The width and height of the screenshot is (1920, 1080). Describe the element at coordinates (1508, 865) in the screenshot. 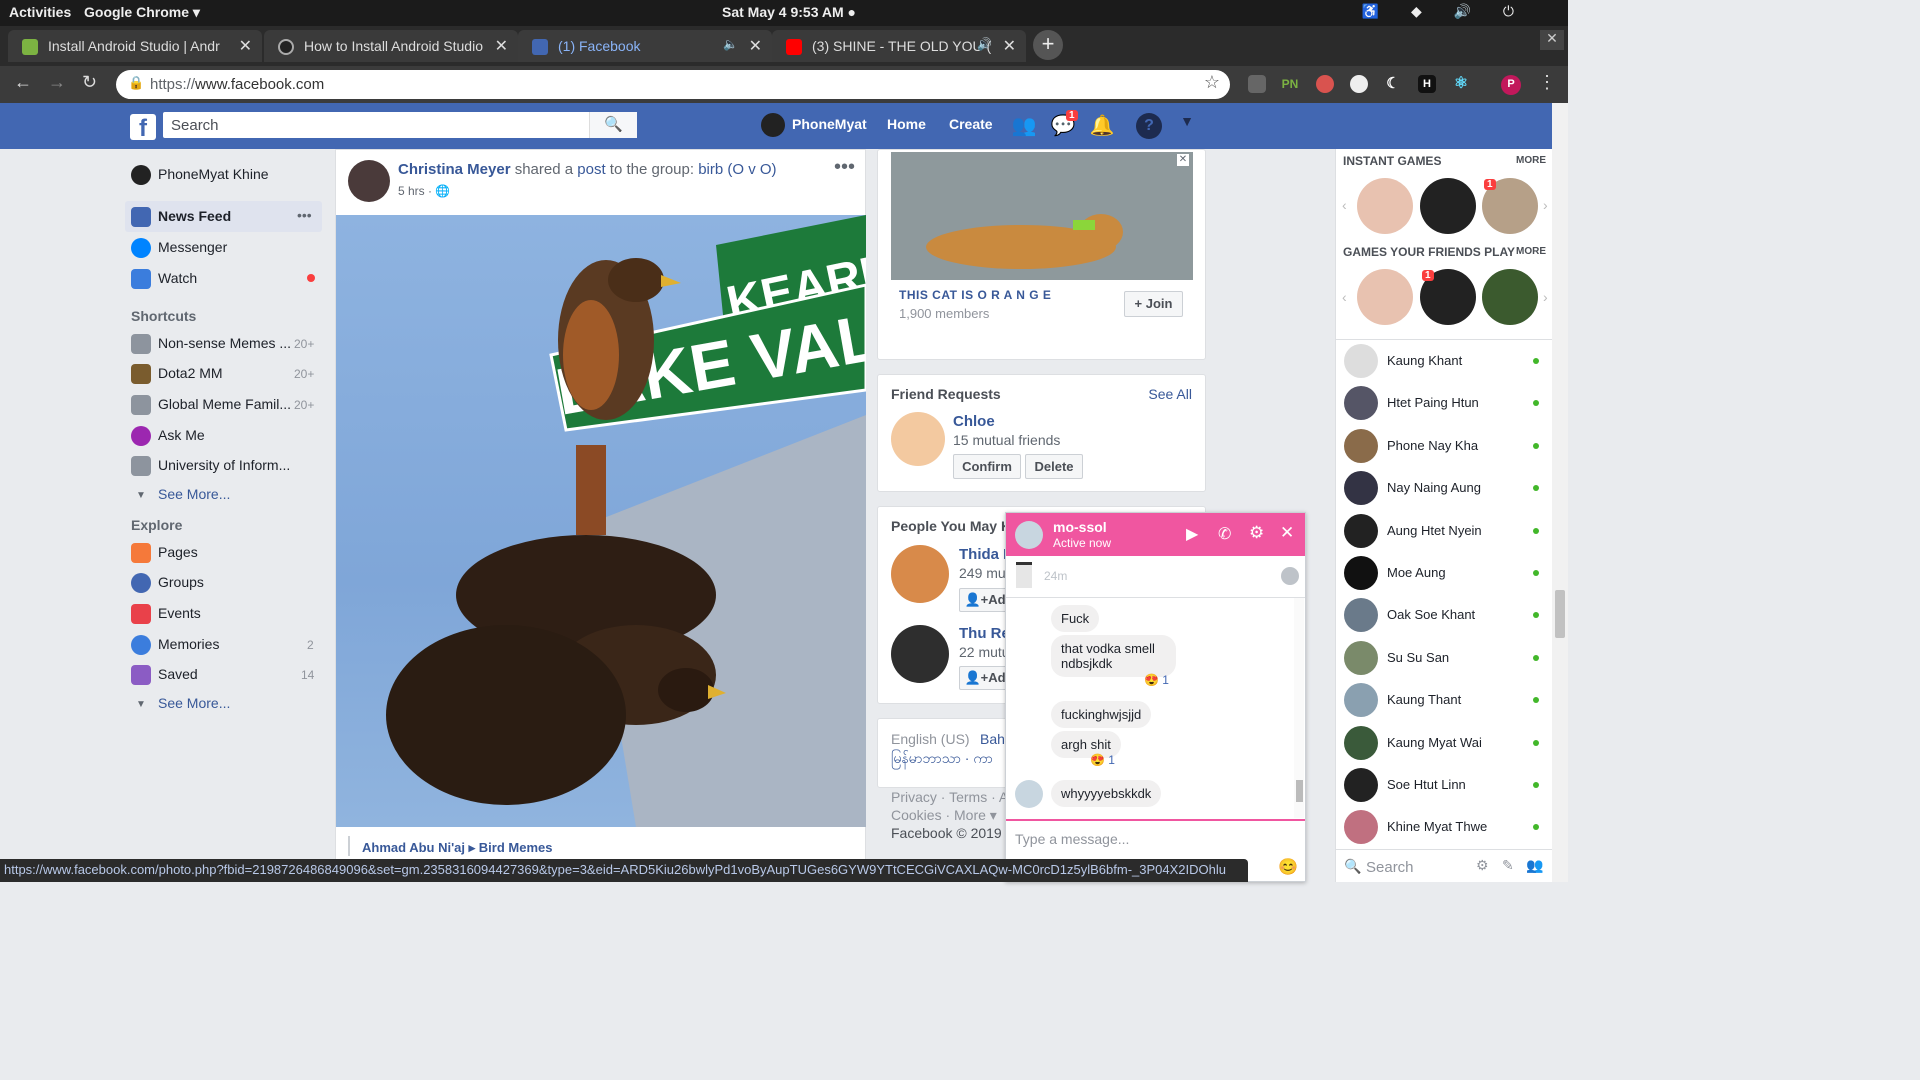

I see `compose-icon: ✎` at that location.